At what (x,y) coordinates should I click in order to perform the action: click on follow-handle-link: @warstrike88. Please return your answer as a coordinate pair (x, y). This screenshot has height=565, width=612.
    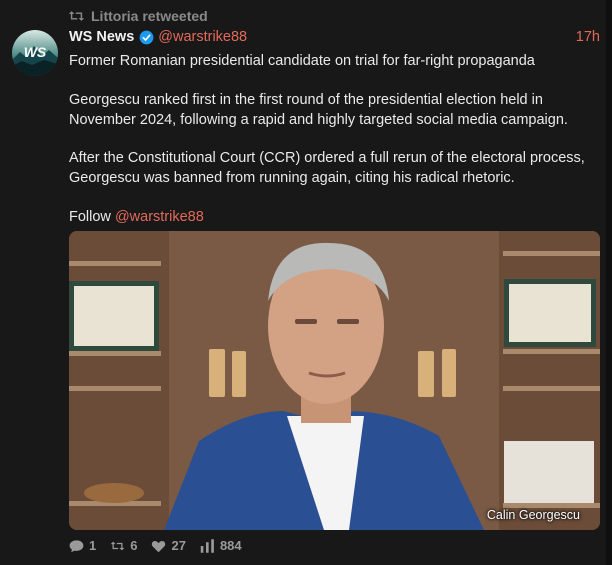
    Looking at the image, I should click on (159, 217).